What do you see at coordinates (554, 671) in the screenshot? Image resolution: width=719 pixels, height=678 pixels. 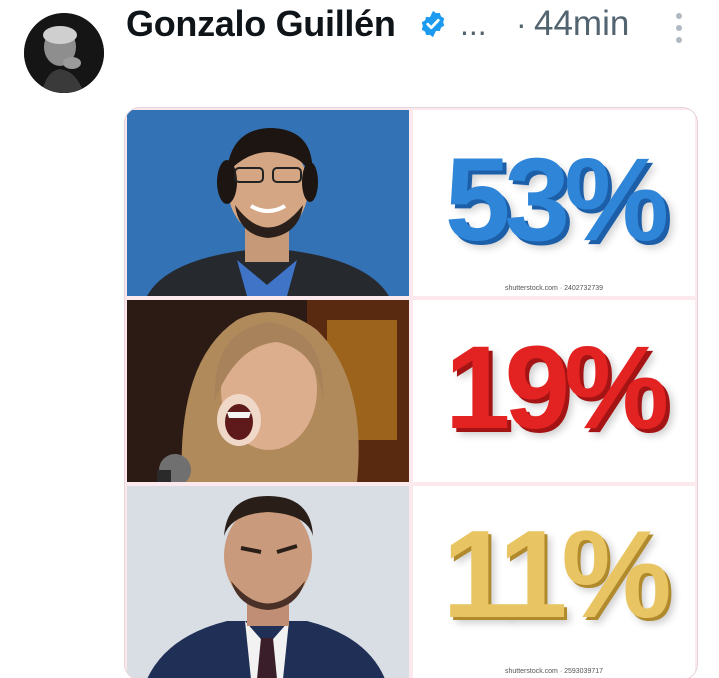 I see `watermark-3: shutterstock.com · 2593039717` at bounding box center [554, 671].